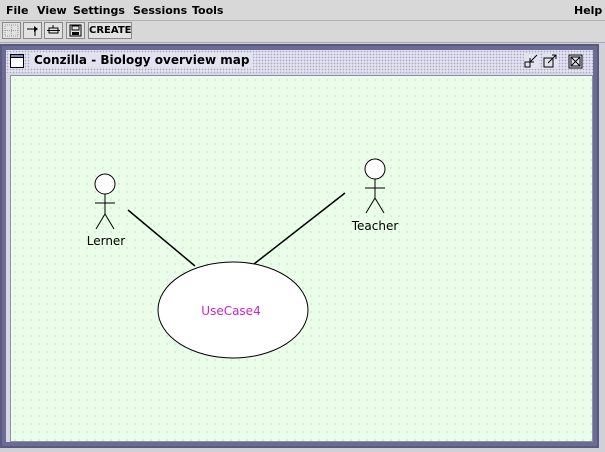 This screenshot has height=452, width=605. I want to click on menu-view: View, so click(52, 10).